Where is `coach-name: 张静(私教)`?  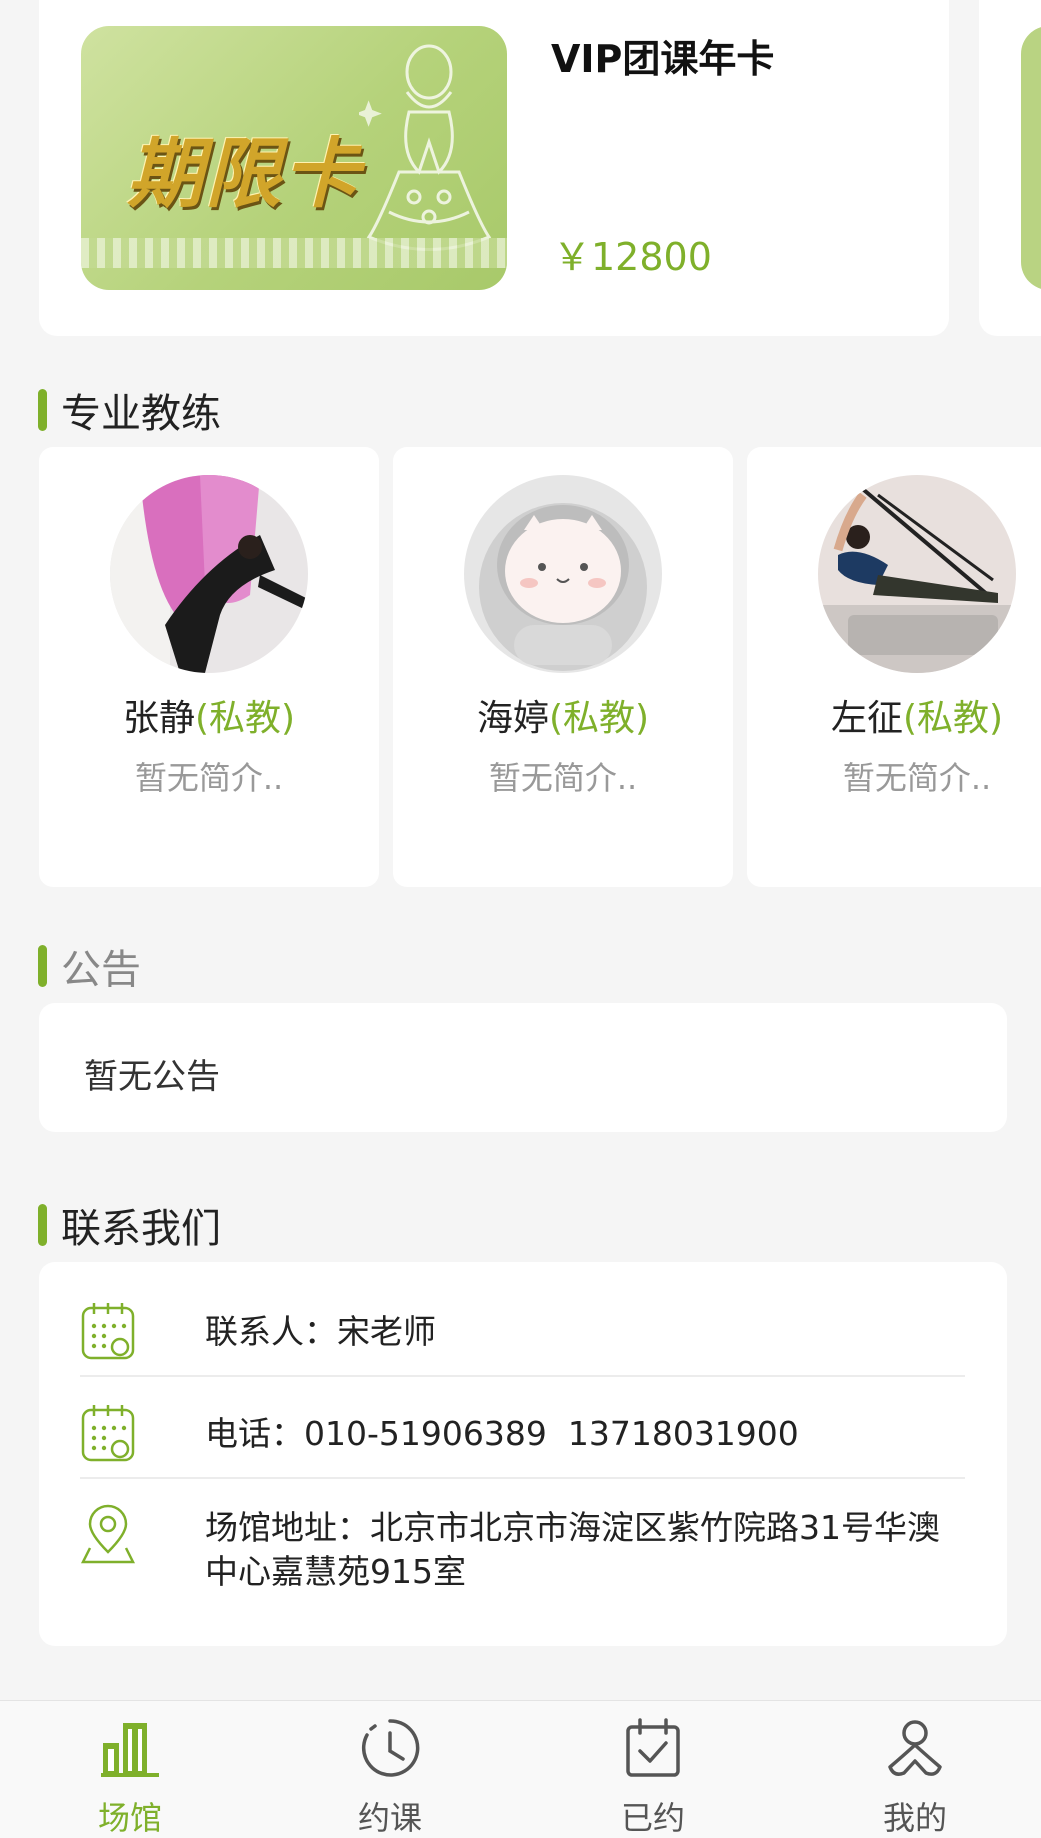 coach-name: 张静(私教) is located at coordinates (209, 715).